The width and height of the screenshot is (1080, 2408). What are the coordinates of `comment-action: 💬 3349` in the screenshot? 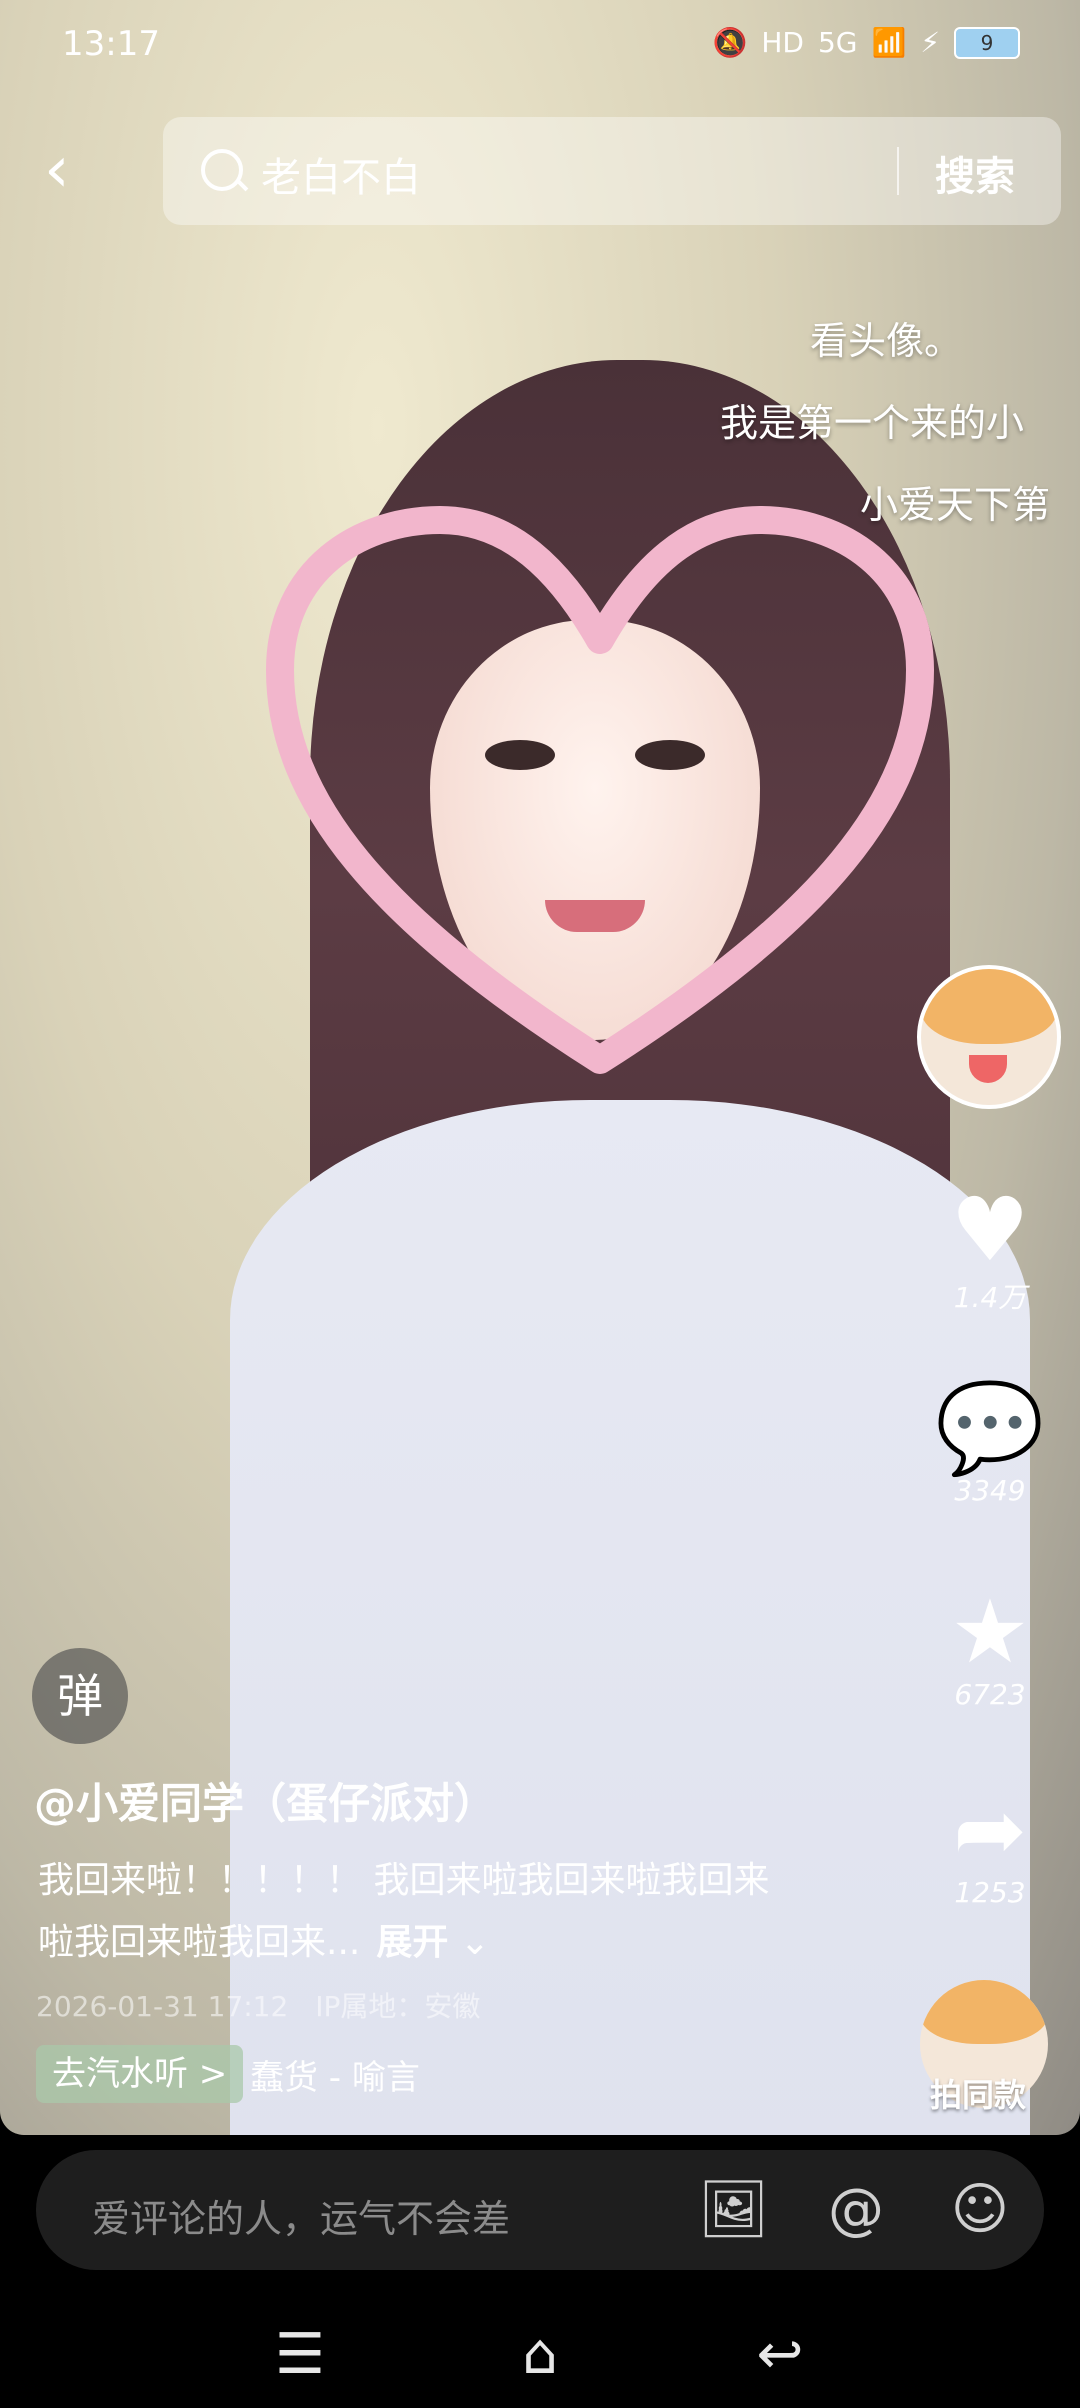 It's located at (990, 1443).